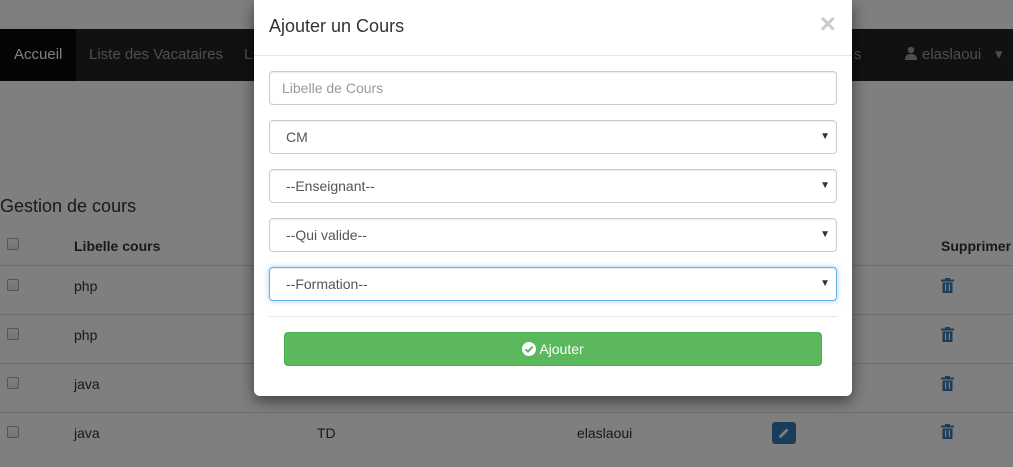  What do you see at coordinates (553, 186) in the screenshot?
I see `enseignant-select: --Enseignant-- ▼` at bounding box center [553, 186].